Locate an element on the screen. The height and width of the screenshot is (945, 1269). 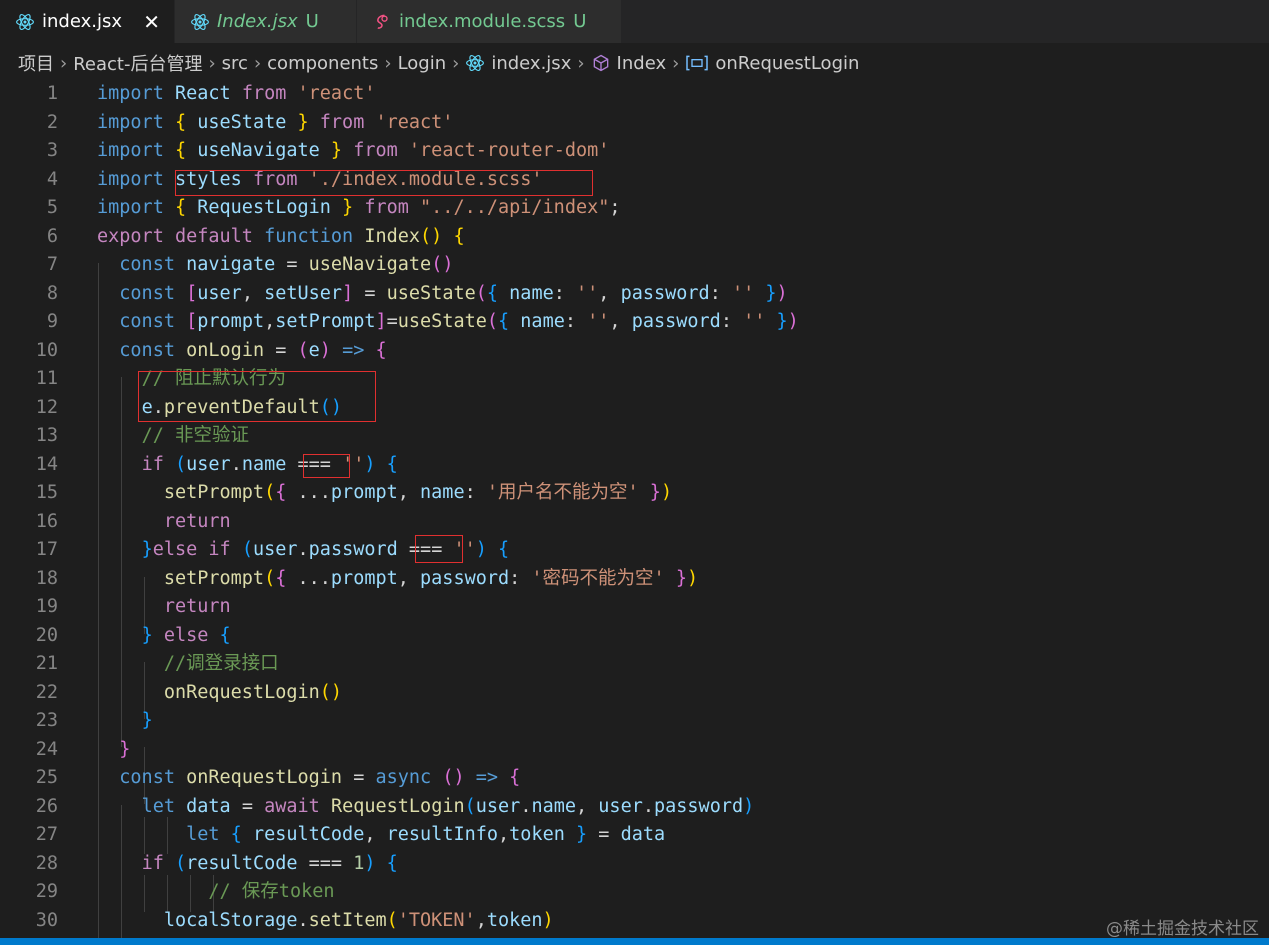
line-number: 9 is located at coordinates (52, 321).